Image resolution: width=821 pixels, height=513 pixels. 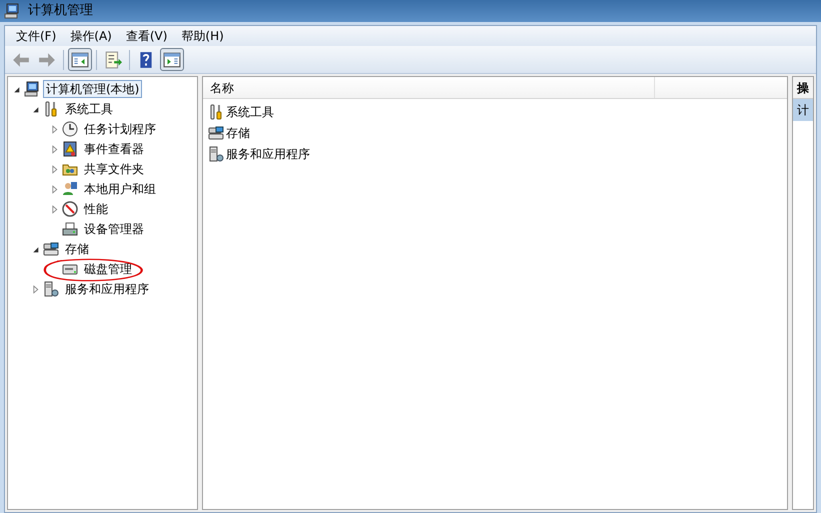 What do you see at coordinates (108, 269) in the screenshot?
I see `tree-item: 磁盘管理` at bounding box center [108, 269].